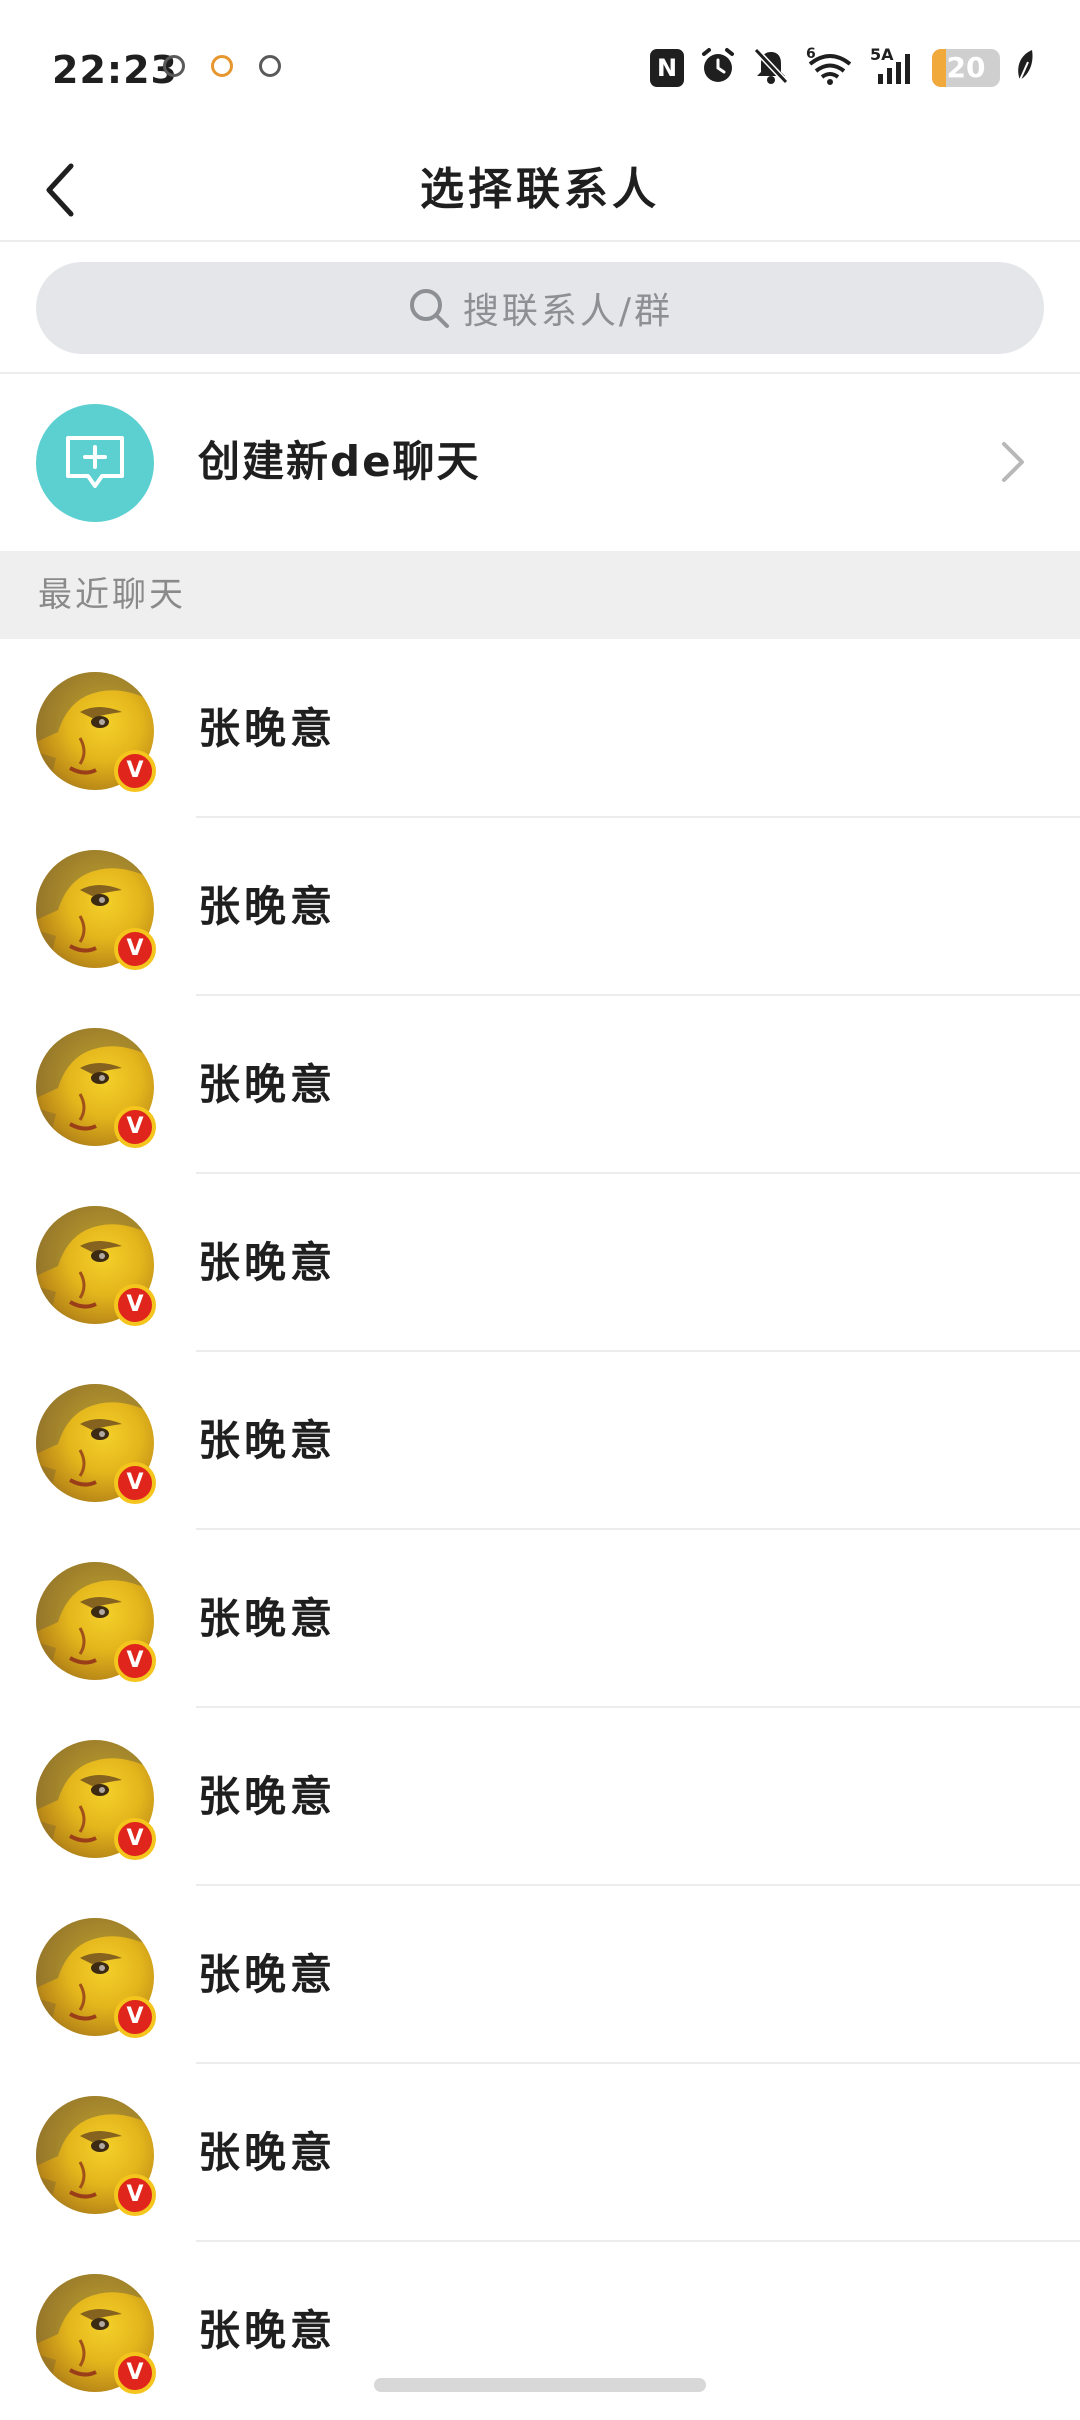 The height and width of the screenshot is (2420, 1080). I want to click on status-right-icons: N 6 5A 20, so click(843, 67).